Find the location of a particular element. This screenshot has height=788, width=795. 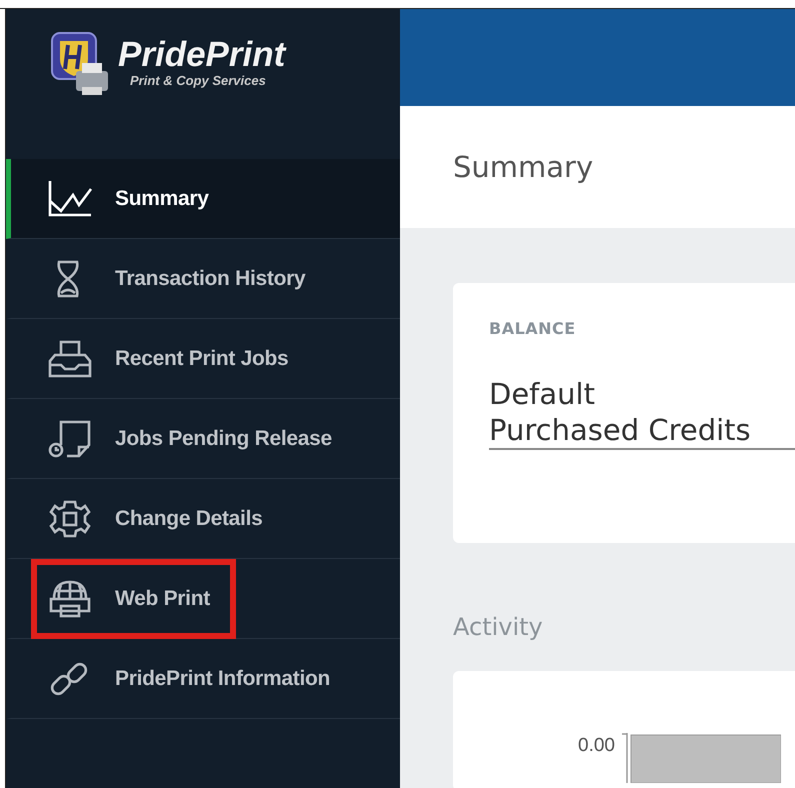

line-chart-icon is located at coordinates (70, 198).